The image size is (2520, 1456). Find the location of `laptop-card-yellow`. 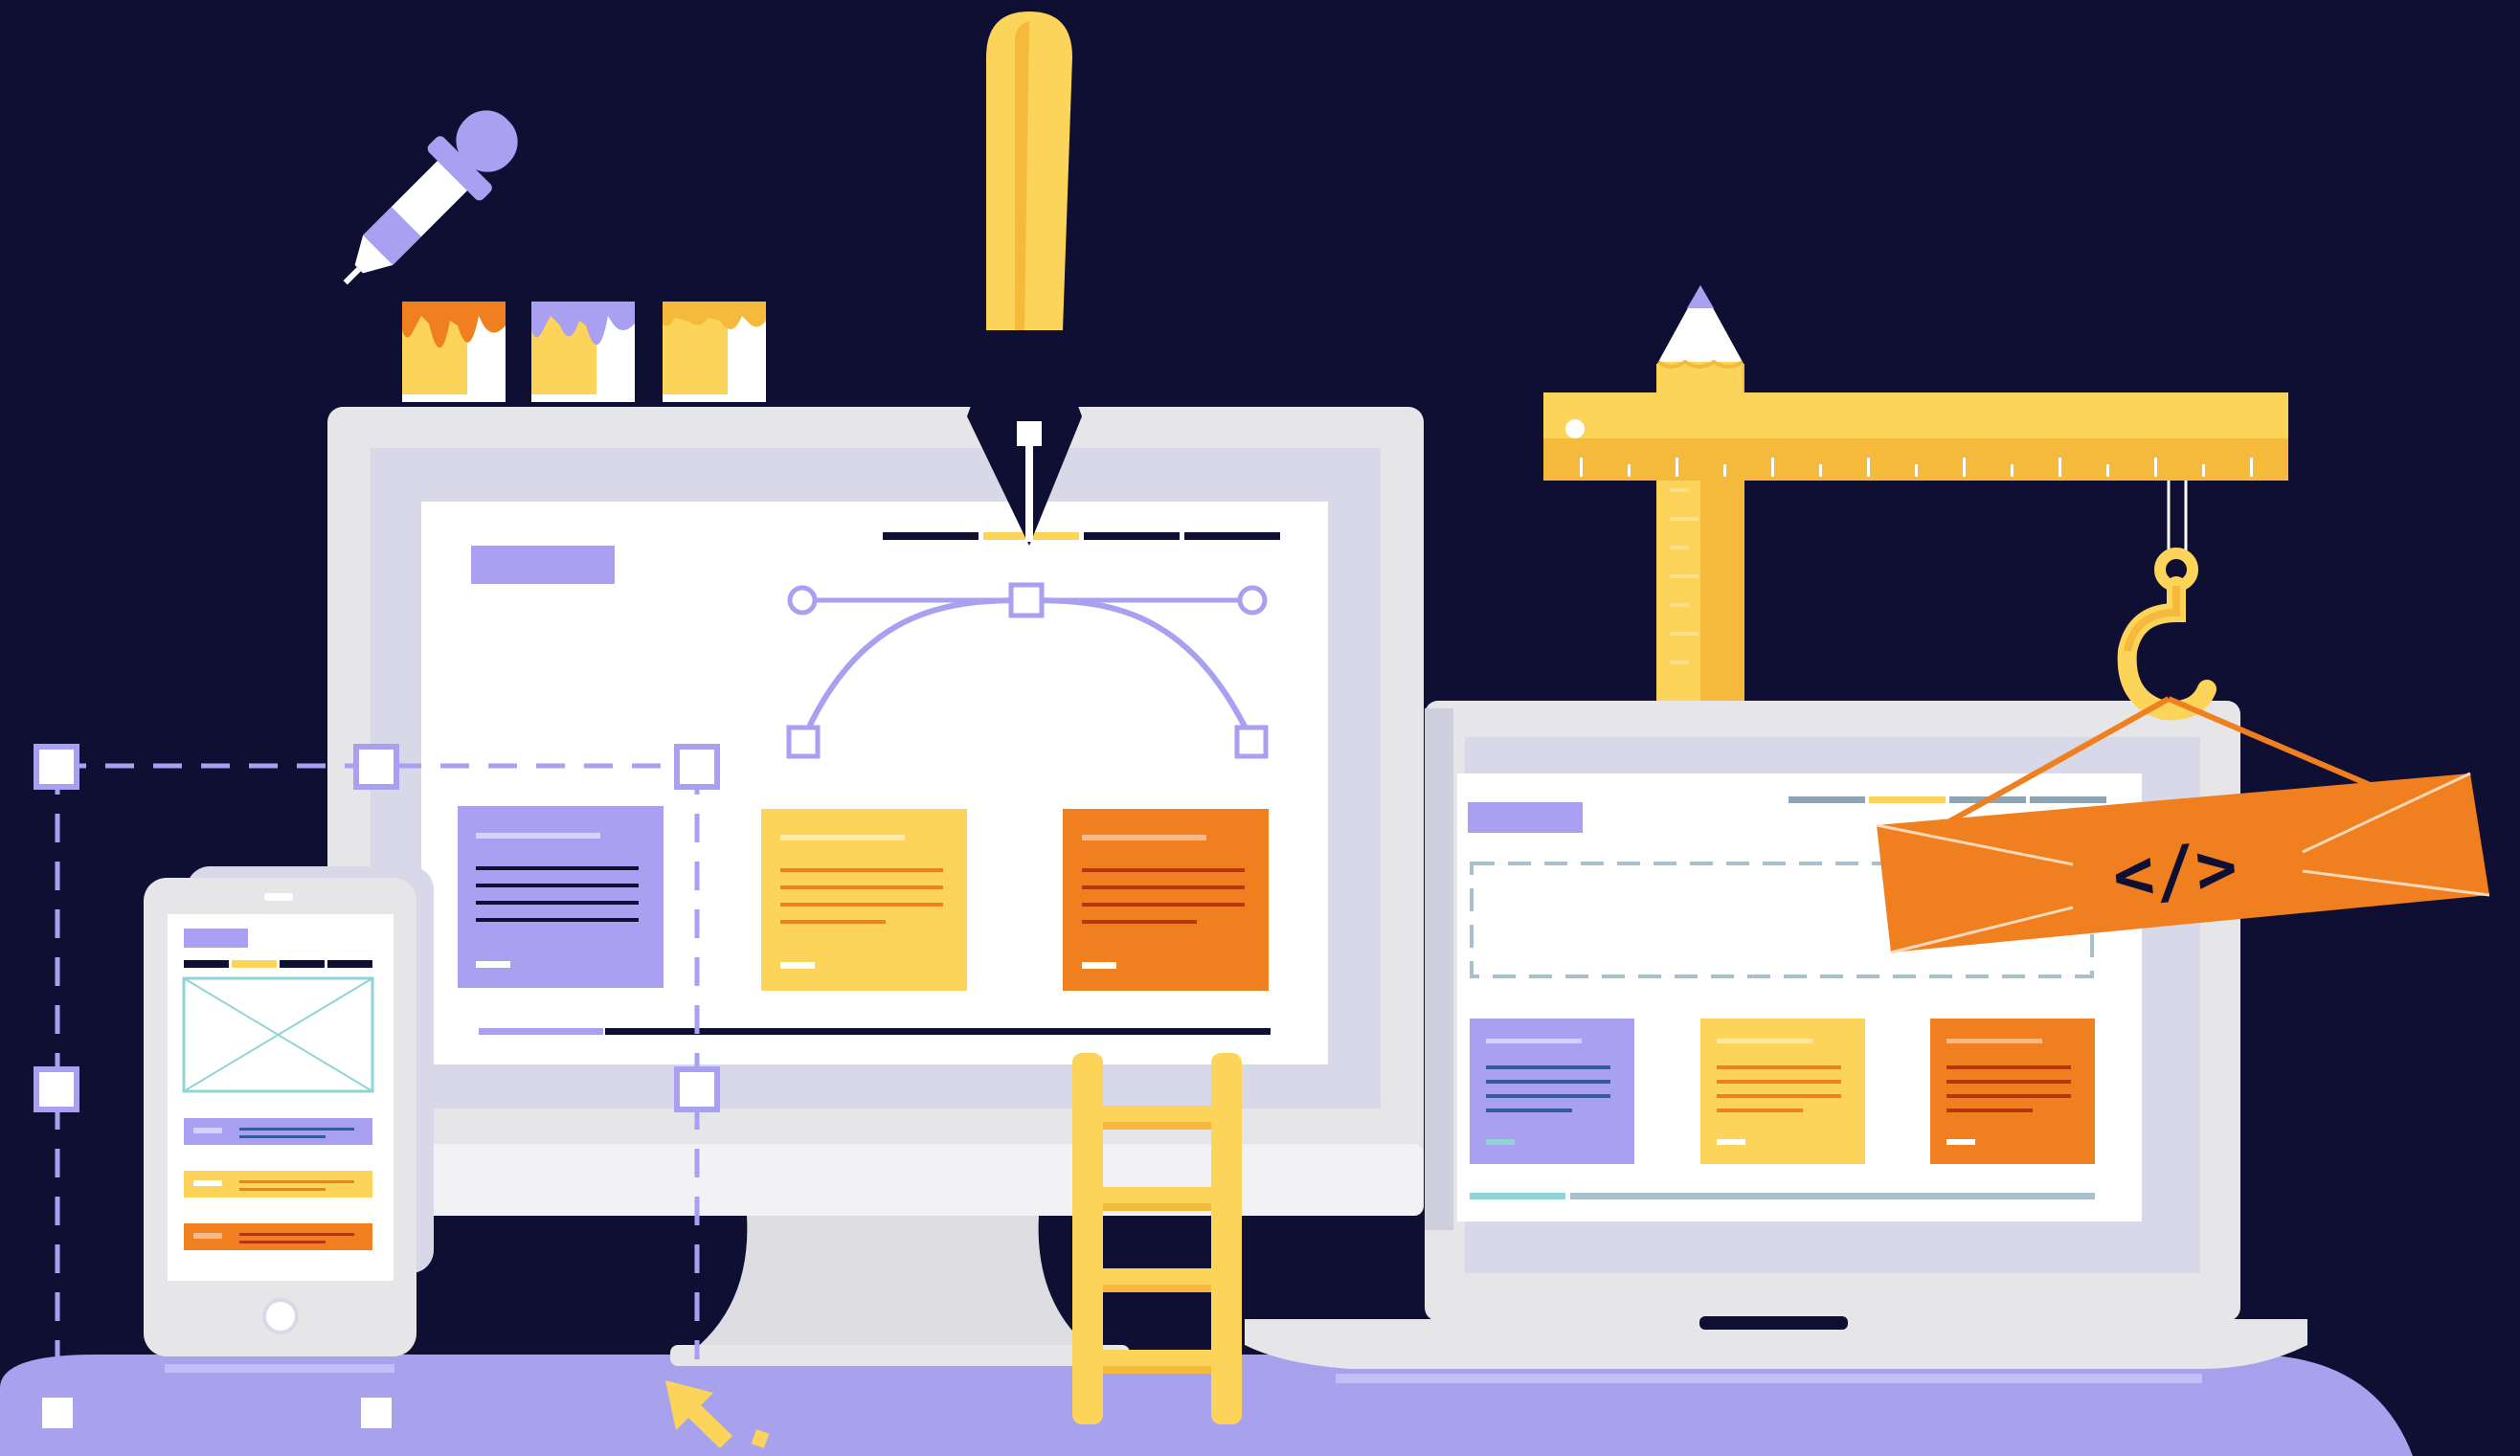

laptop-card-yellow is located at coordinates (1783, 1092).